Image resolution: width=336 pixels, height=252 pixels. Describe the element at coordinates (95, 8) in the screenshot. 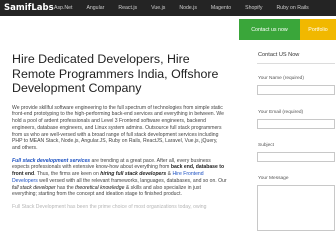

I see `nav-link-angular: Angular` at that location.